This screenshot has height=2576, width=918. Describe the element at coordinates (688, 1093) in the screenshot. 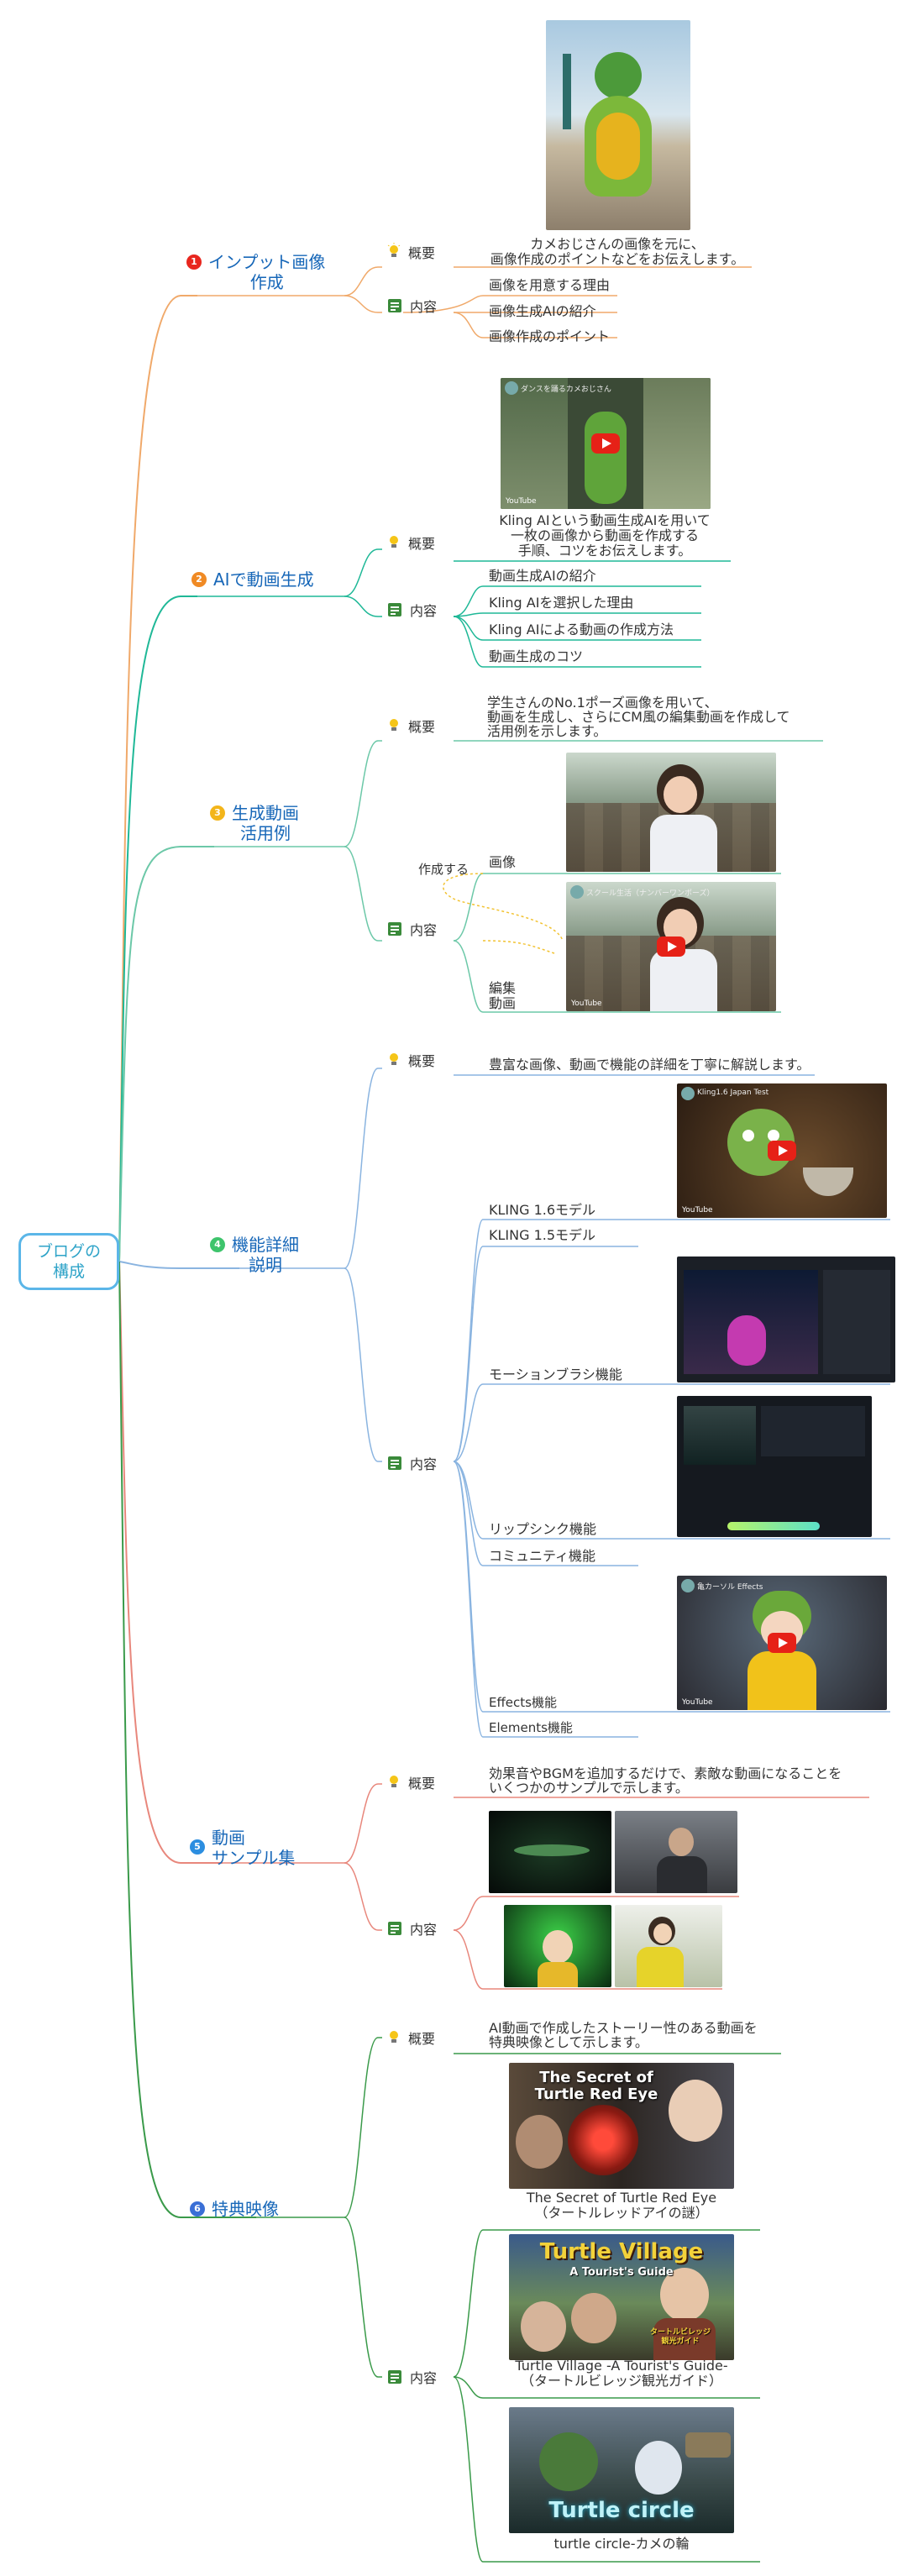

I see `channel-avatar` at that location.